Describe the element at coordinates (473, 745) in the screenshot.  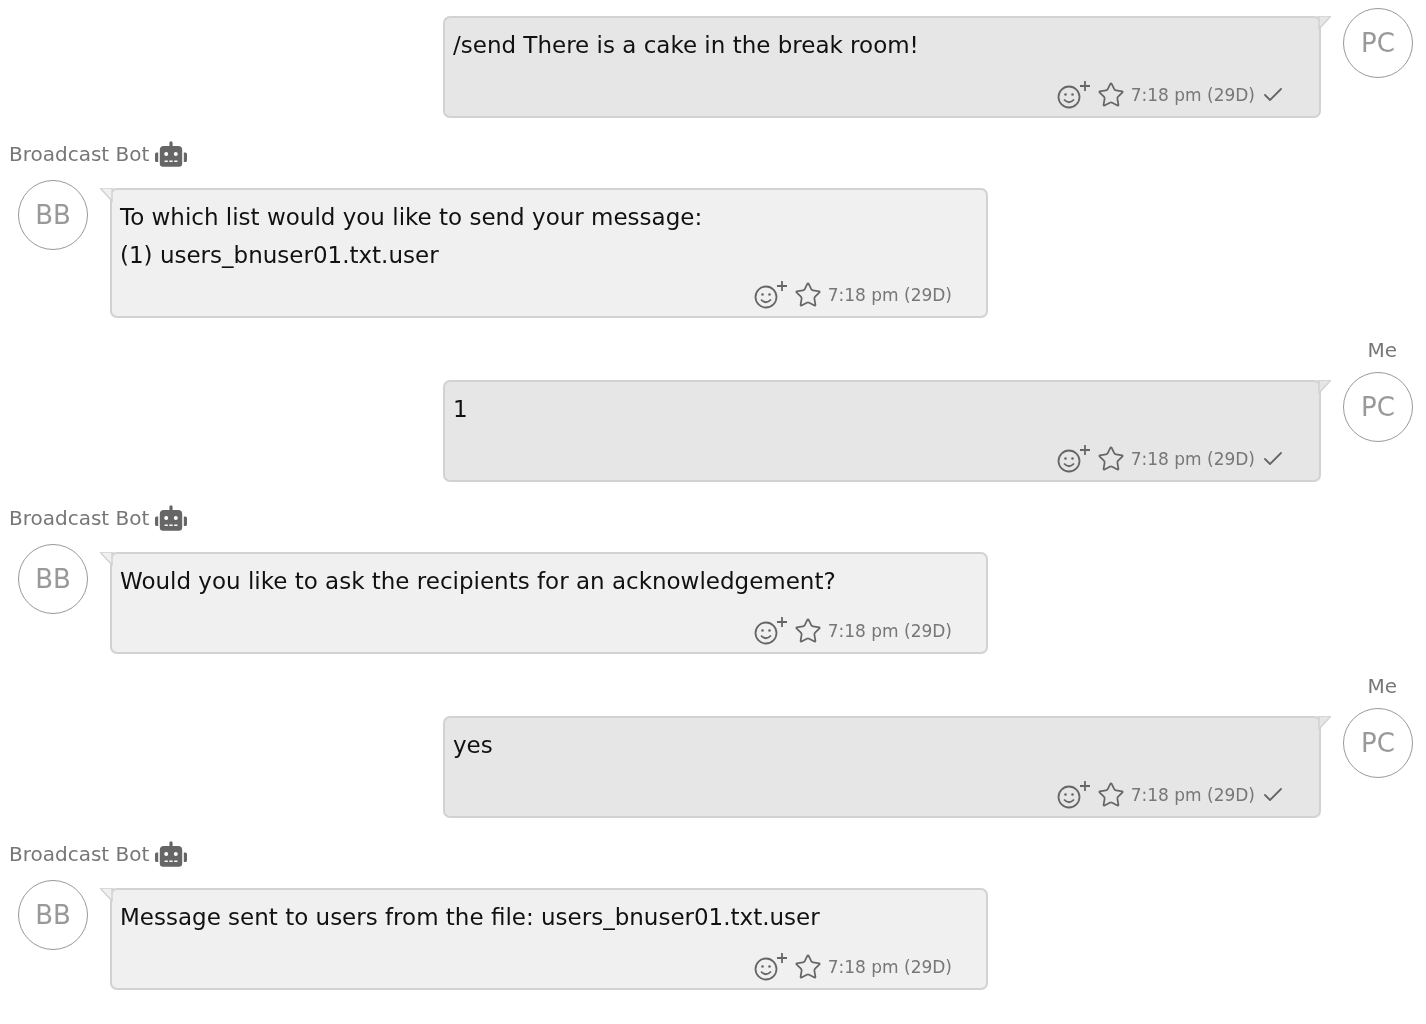
I see `message-text: yes` at that location.